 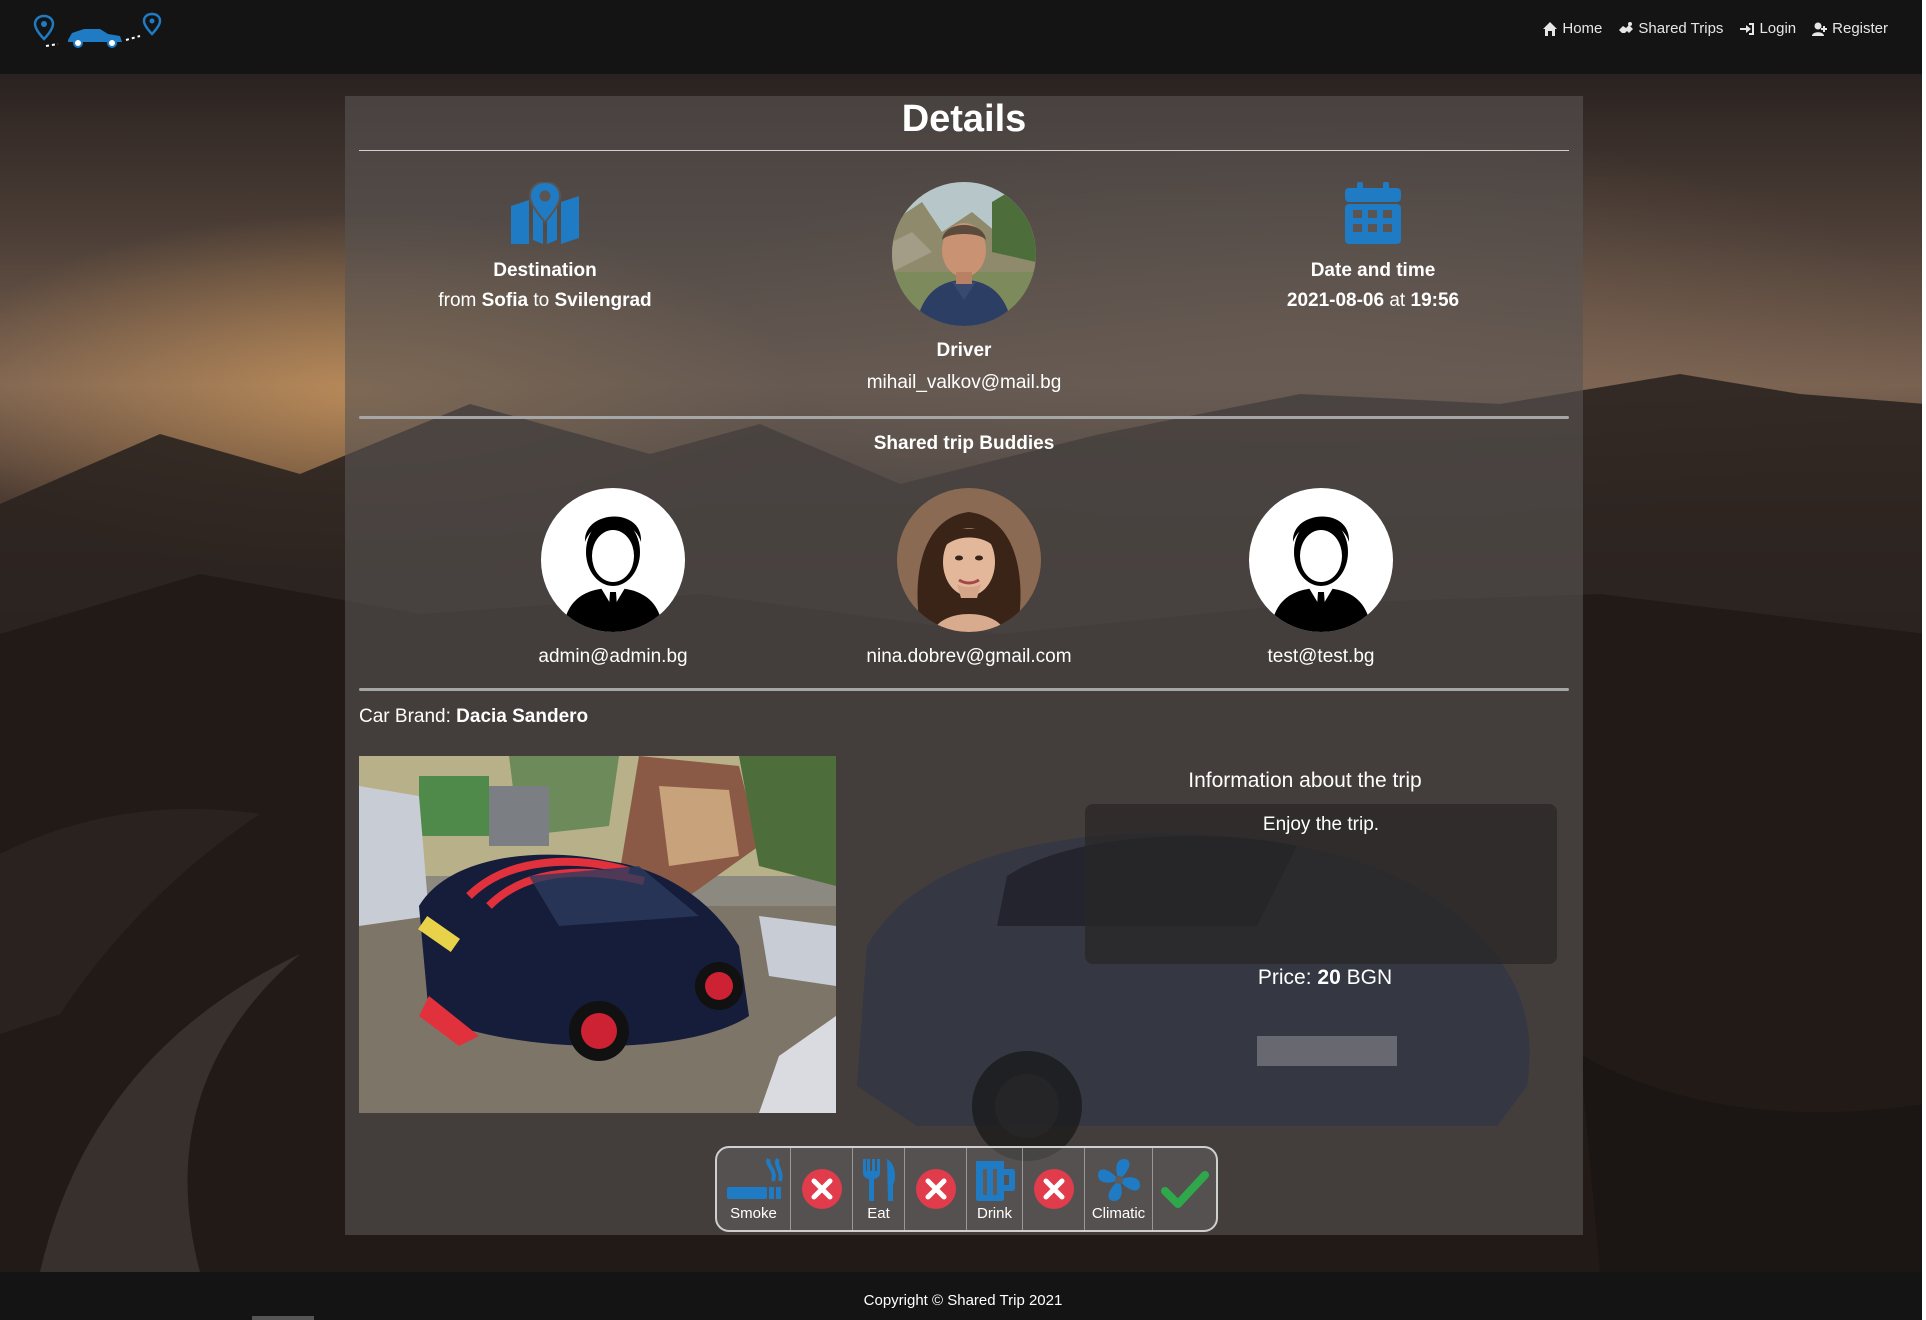 What do you see at coordinates (1321, 884) in the screenshot?
I see `trip-description: Enjoy the trip.` at bounding box center [1321, 884].